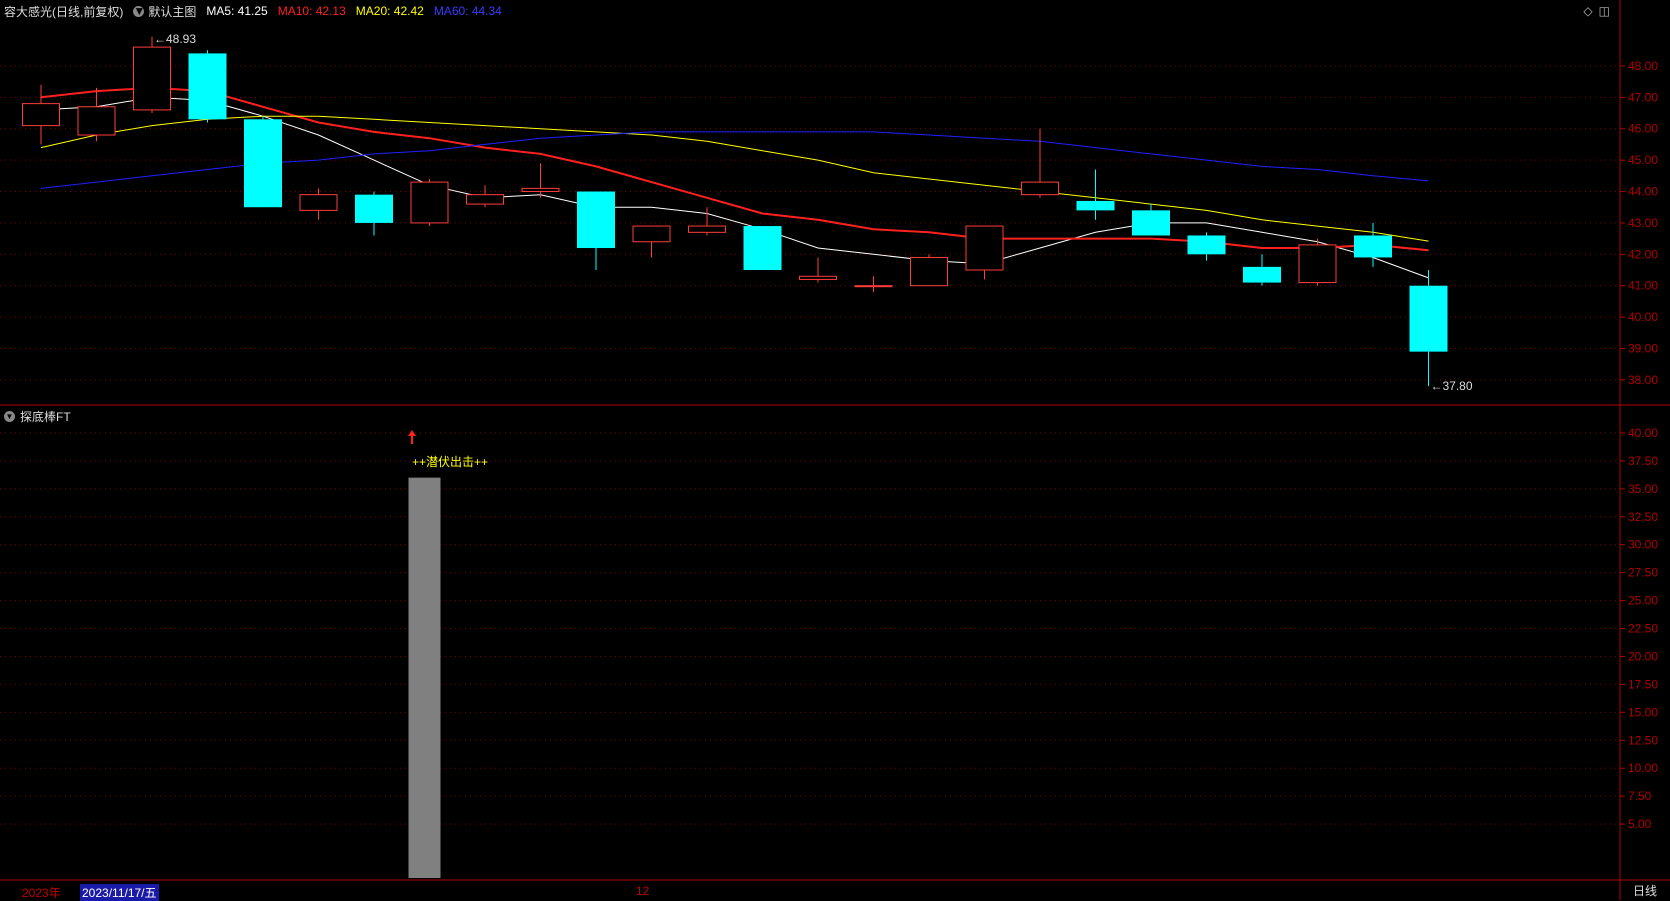  I want to click on price-tick-label: 39.00, so click(1643, 348).